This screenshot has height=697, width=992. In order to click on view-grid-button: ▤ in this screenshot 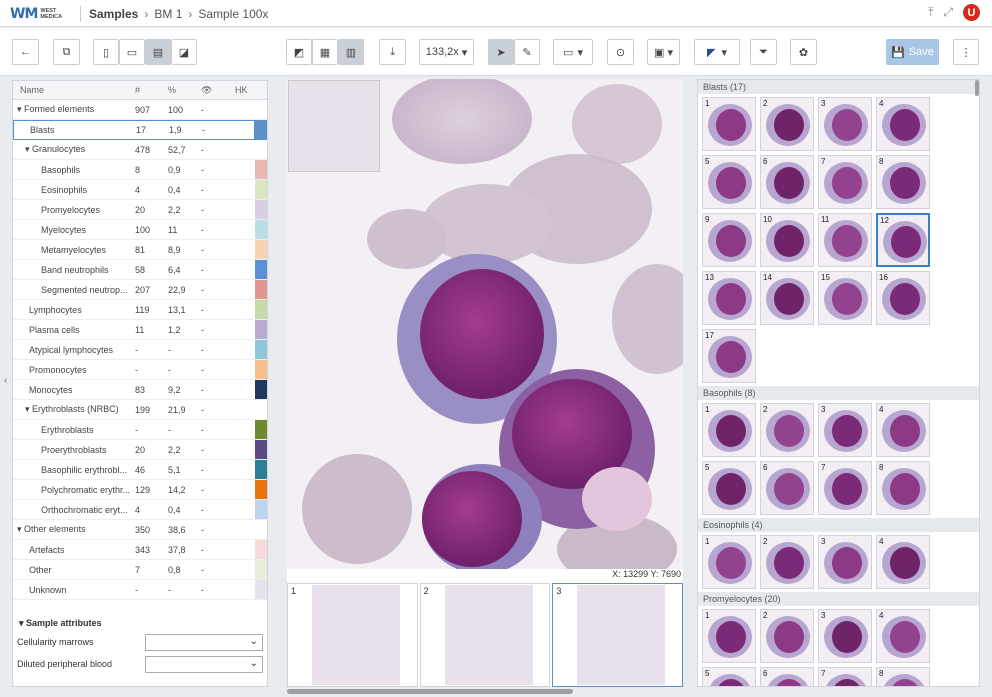, I will do `click(158, 52)`.